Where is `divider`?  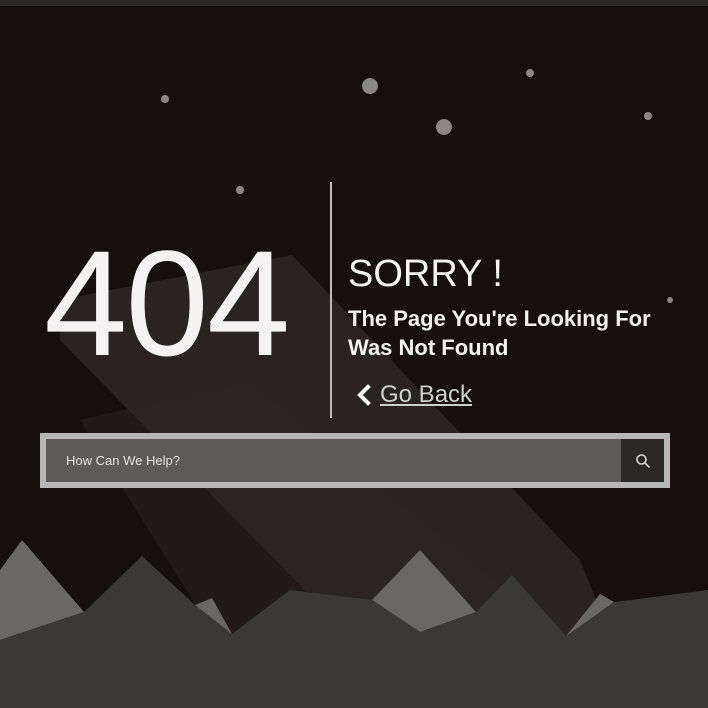
divider is located at coordinates (331, 300).